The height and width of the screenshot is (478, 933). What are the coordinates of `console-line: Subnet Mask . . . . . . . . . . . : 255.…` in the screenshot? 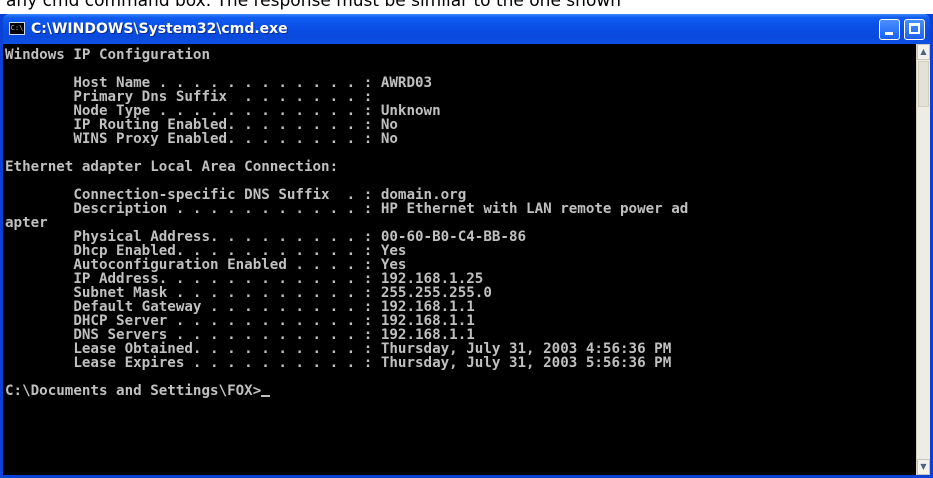 It's located at (248, 293).